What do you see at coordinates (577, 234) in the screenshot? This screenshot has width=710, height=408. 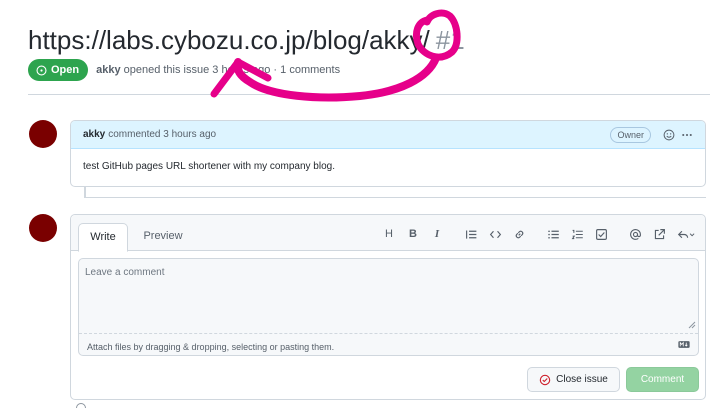 I see `numbered-list-icon` at bounding box center [577, 234].